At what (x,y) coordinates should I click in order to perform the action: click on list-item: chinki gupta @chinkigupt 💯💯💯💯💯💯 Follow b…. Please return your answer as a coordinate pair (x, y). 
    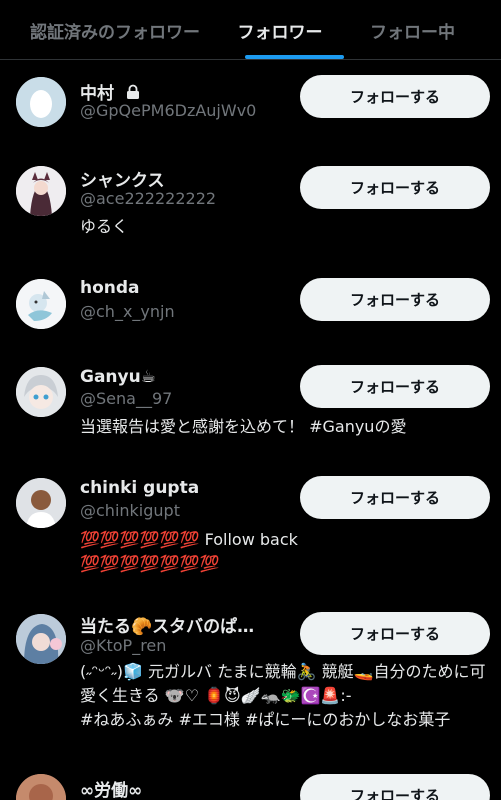
    Looking at the image, I should click on (250, 531).